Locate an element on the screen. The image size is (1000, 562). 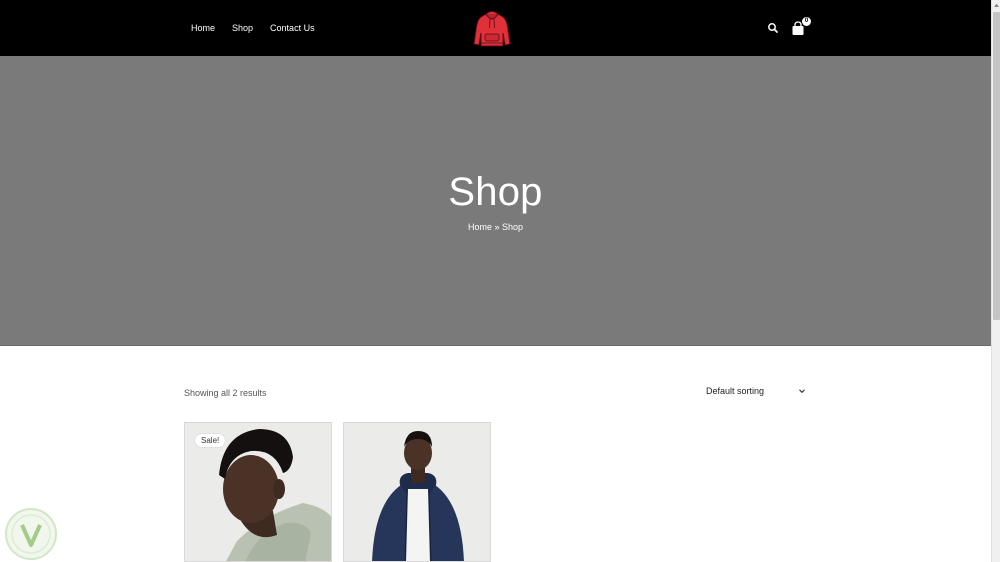
product-image is located at coordinates (417, 492).